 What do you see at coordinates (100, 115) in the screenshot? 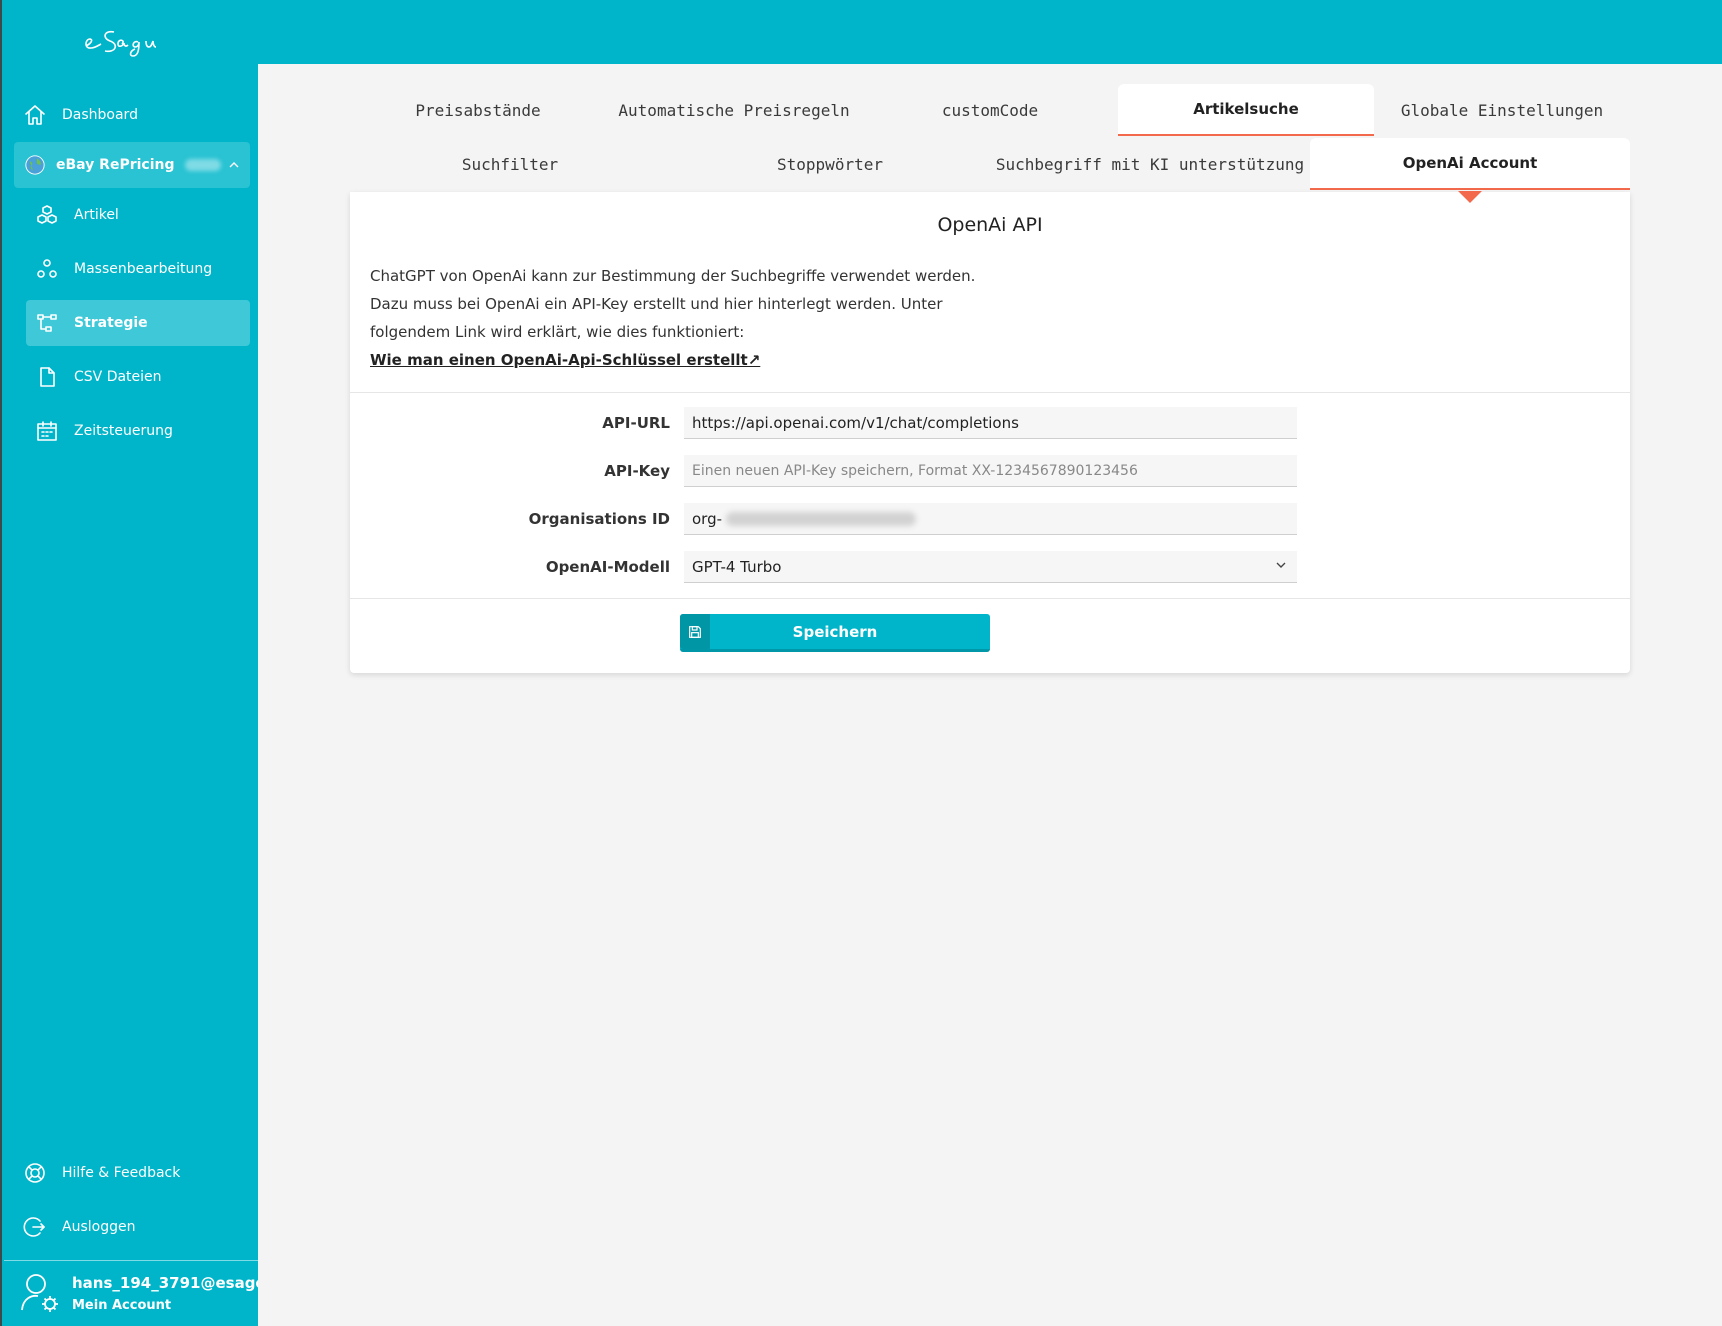
I see `sidebar-item-label: Dashboard` at bounding box center [100, 115].